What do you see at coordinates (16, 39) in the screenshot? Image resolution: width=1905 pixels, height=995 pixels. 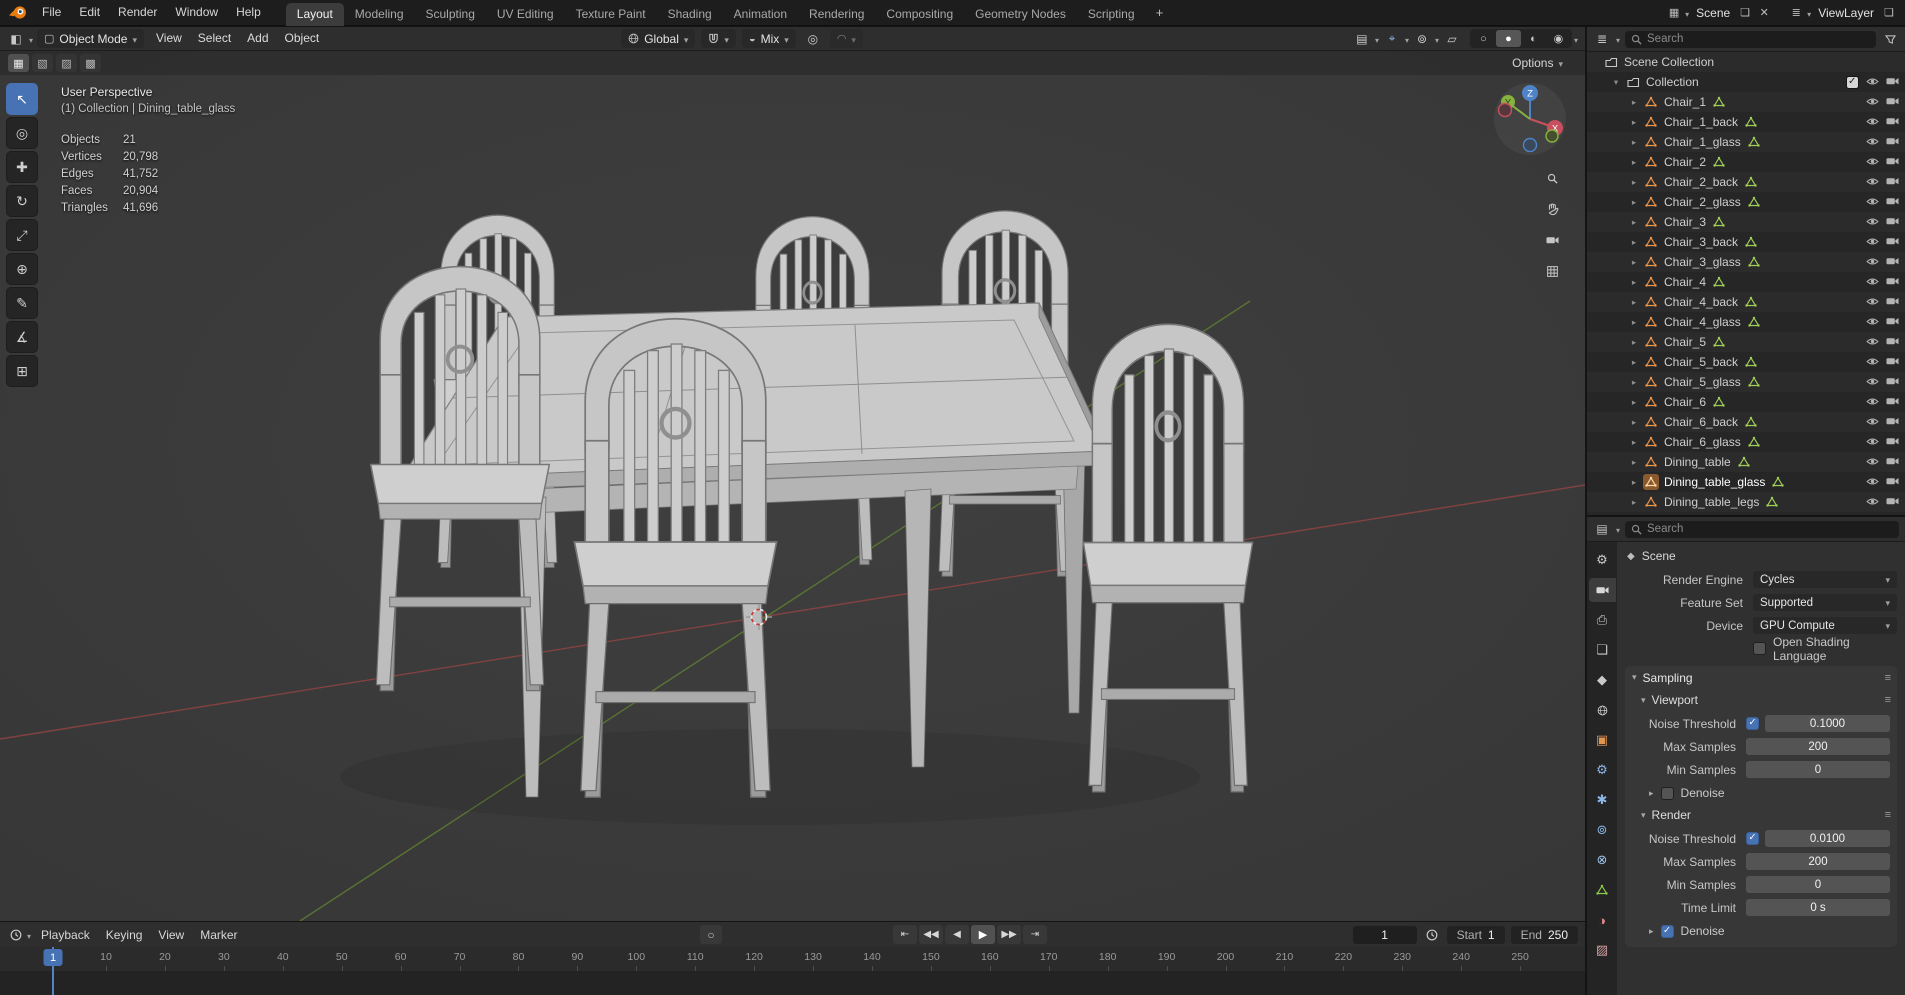 I see `editor-type-button: ◧` at bounding box center [16, 39].